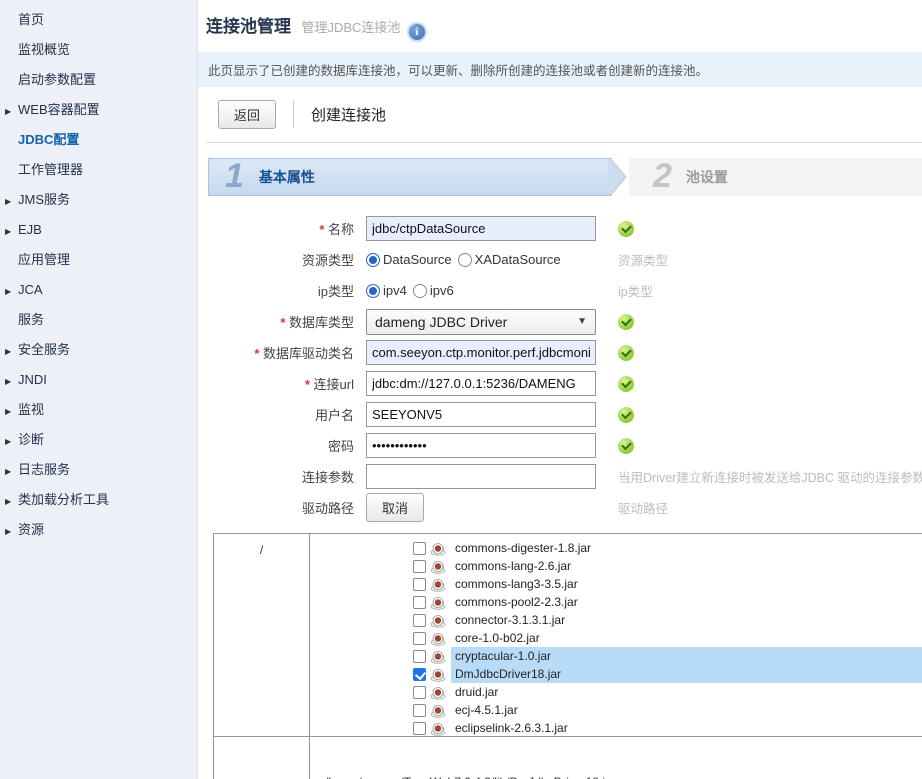  Describe the element at coordinates (98, 140) in the screenshot. I see `sidebar-item-4: JDBC配置` at that location.